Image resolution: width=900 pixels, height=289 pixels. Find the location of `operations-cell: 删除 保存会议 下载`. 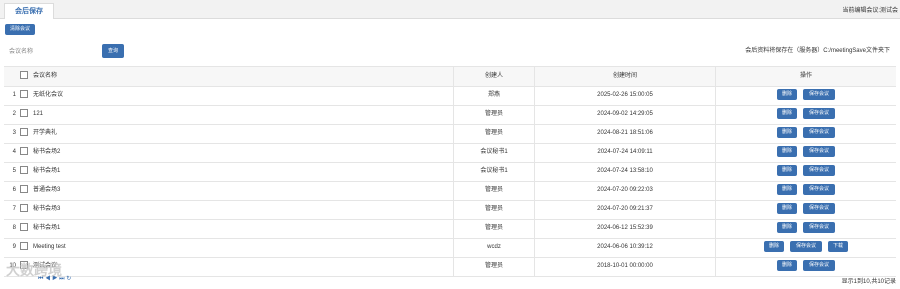

operations-cell: 删除 保存会议 下载 is located at coordinates (806, 247).